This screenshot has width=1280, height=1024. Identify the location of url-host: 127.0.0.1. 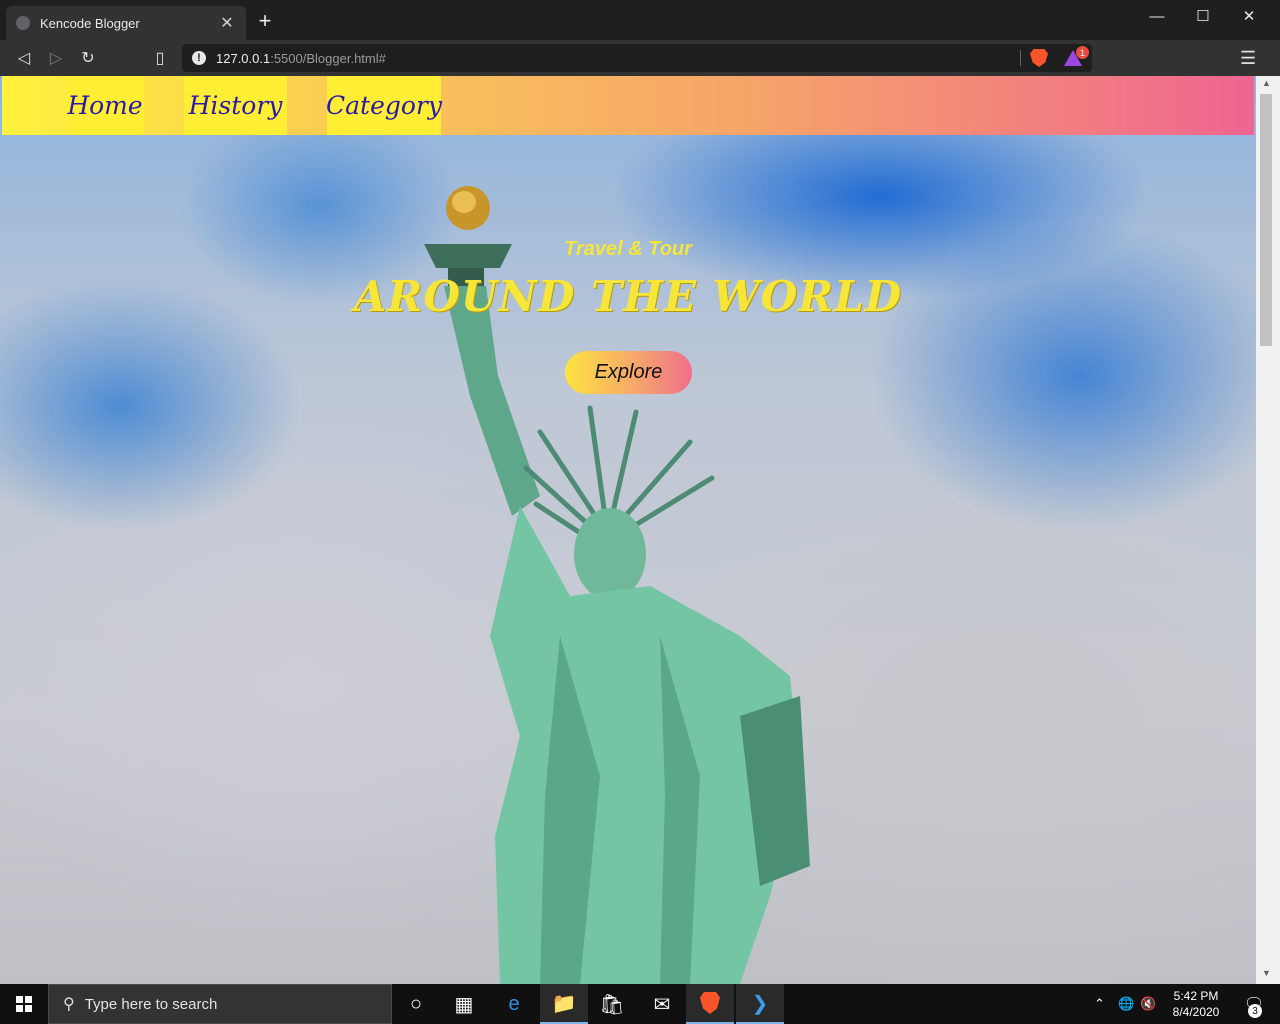
(243, 58).